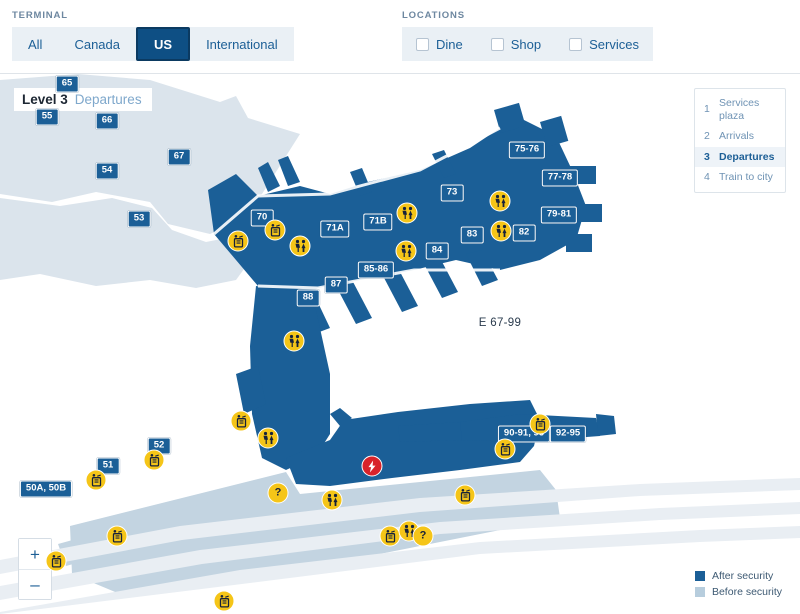 Image resolution: width=800 pixels, height=614 pixels. What do you see at coordinates (527, 150) in the screenshot?
I see `gate-marker: 75-76` at bounding box center [527, 150].